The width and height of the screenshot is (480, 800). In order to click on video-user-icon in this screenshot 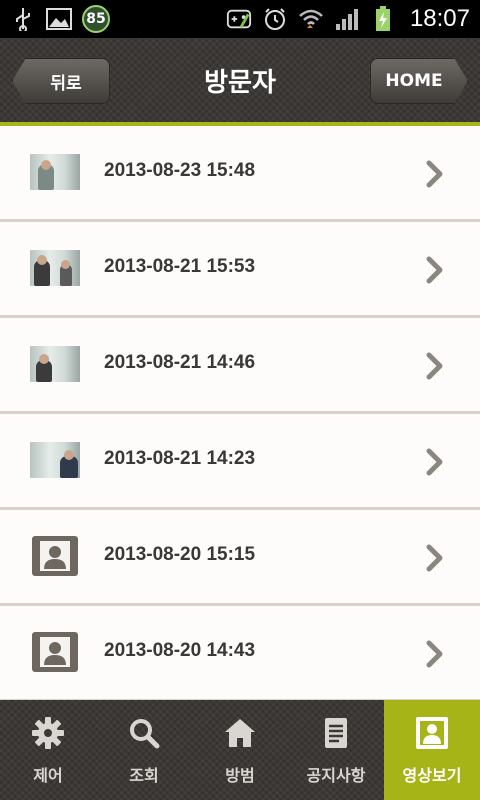, I will do `click(432, 733)`.